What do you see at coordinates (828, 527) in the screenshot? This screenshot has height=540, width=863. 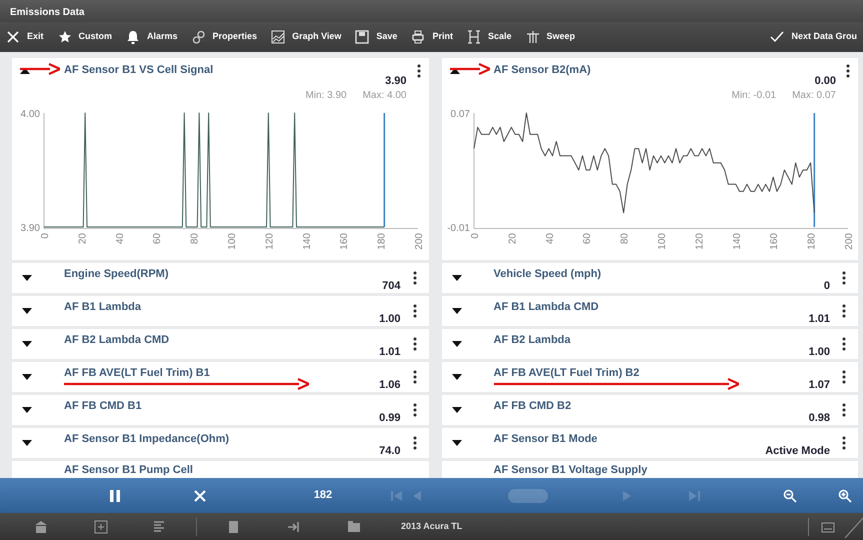 I see `device-button` at bounding box center [828, 527].